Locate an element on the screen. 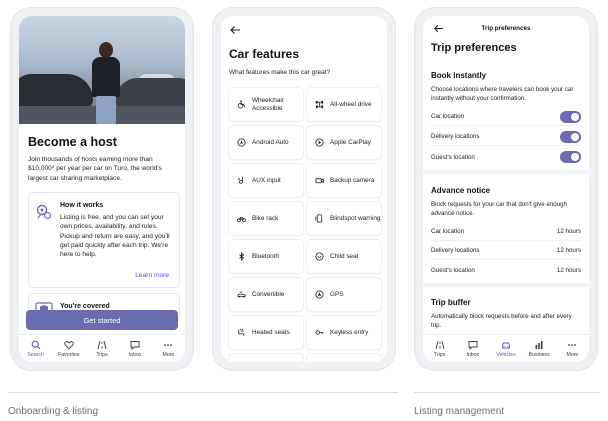  get-started-button: Get started is located at coordinates (102, 320).